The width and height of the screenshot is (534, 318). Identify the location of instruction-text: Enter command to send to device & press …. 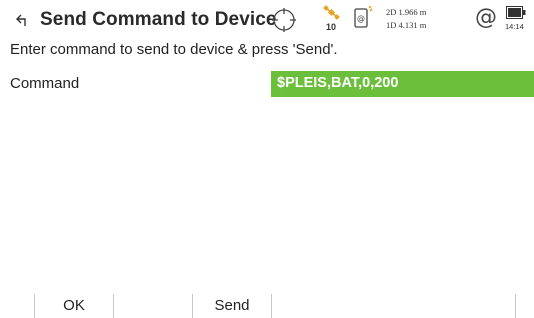
(174, 49).